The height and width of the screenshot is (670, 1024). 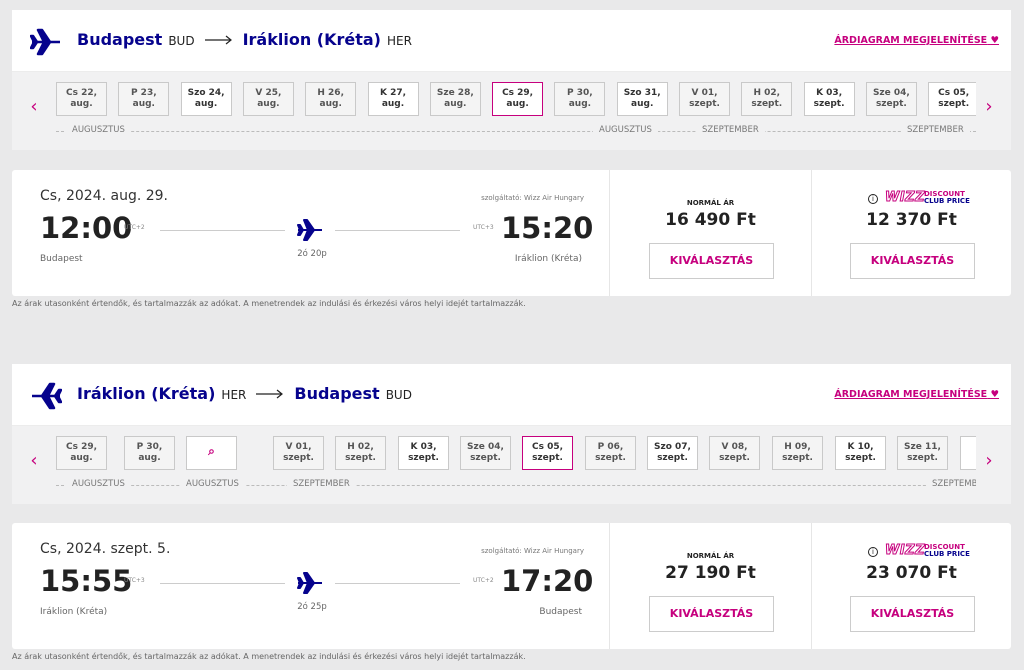 I want to click on normal-price: 16 490 Ft, so click(x=710, y=220).